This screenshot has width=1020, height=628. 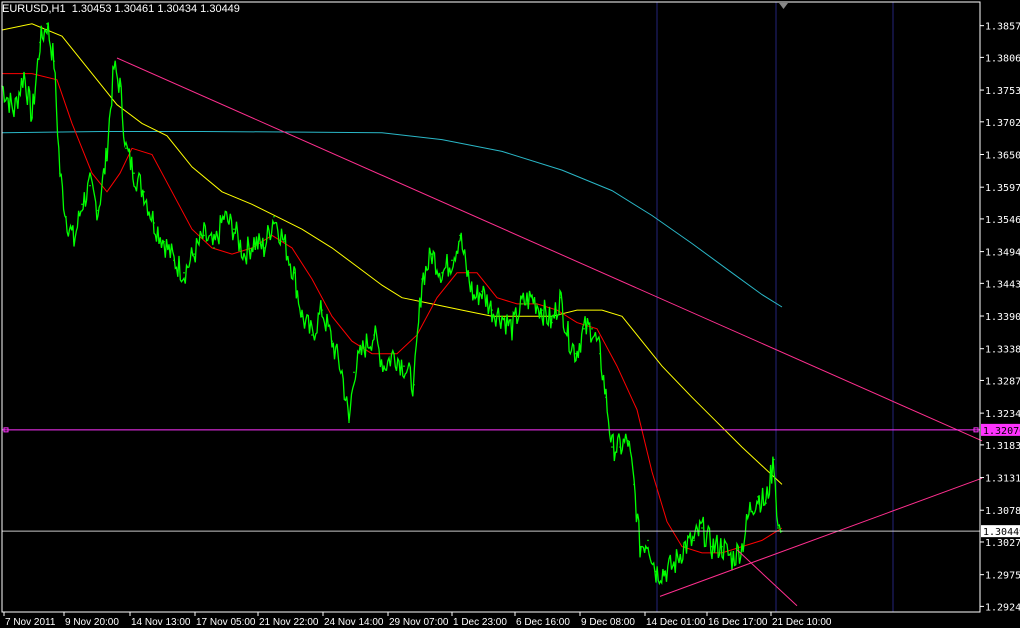 I want to click on y-tick-label-13: 1.31835, so click(x=1002, y=446).